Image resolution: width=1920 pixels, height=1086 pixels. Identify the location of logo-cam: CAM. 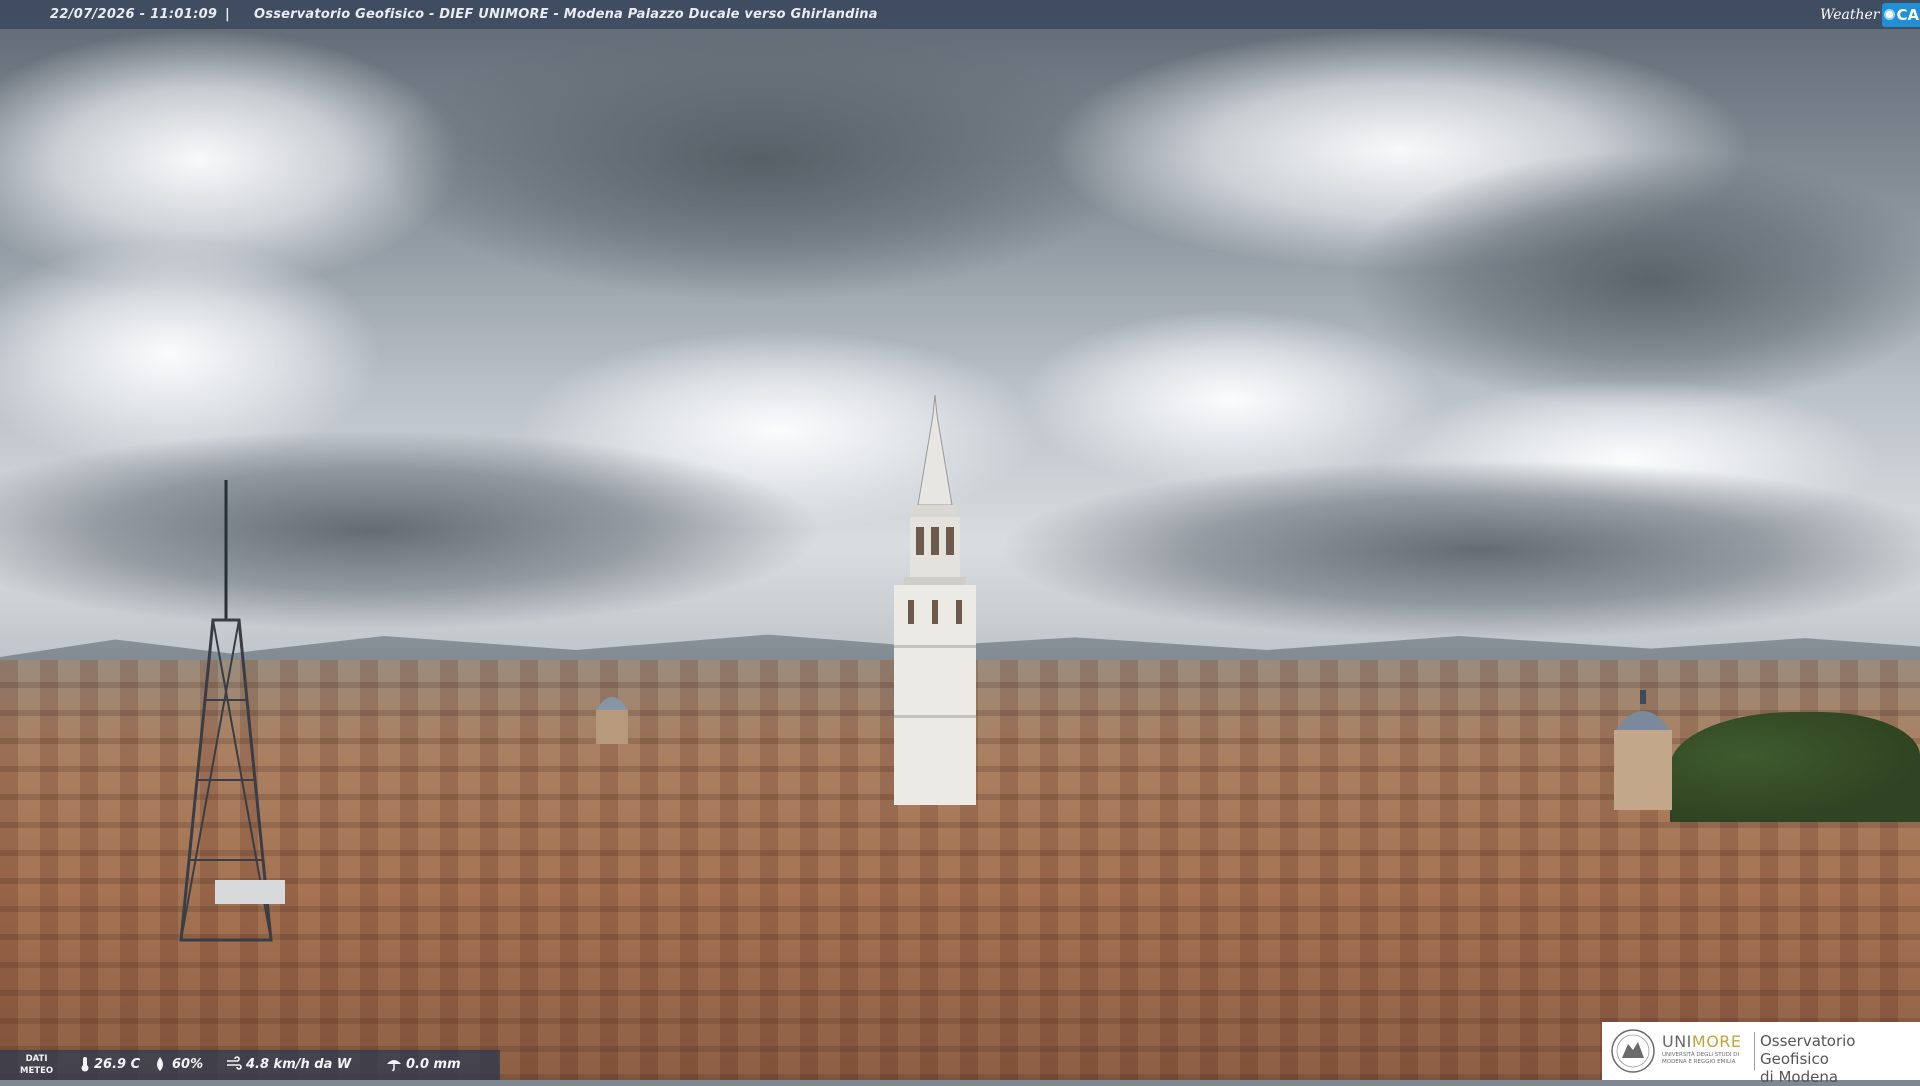
(1901, 15).